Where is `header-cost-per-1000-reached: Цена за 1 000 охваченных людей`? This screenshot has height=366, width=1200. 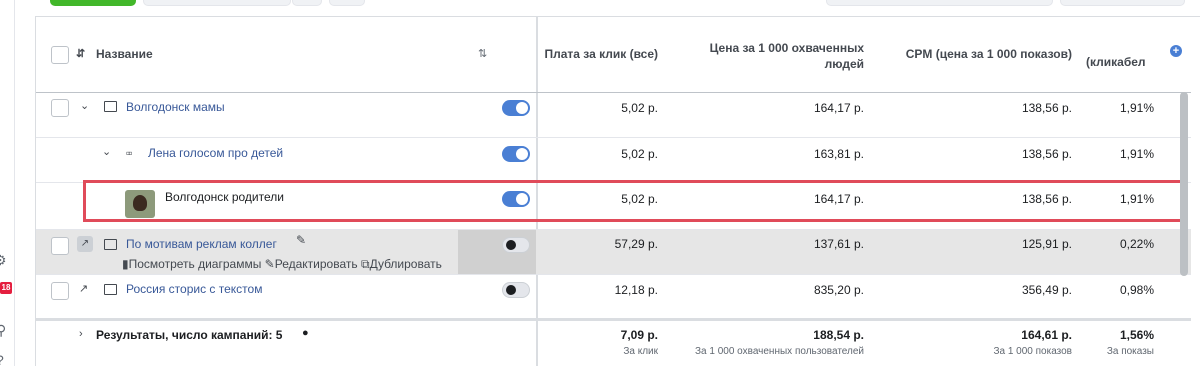
header-cost-per-1000-reached: Цена за 1 000 охваченных людей is located at coordinates (770, 56).